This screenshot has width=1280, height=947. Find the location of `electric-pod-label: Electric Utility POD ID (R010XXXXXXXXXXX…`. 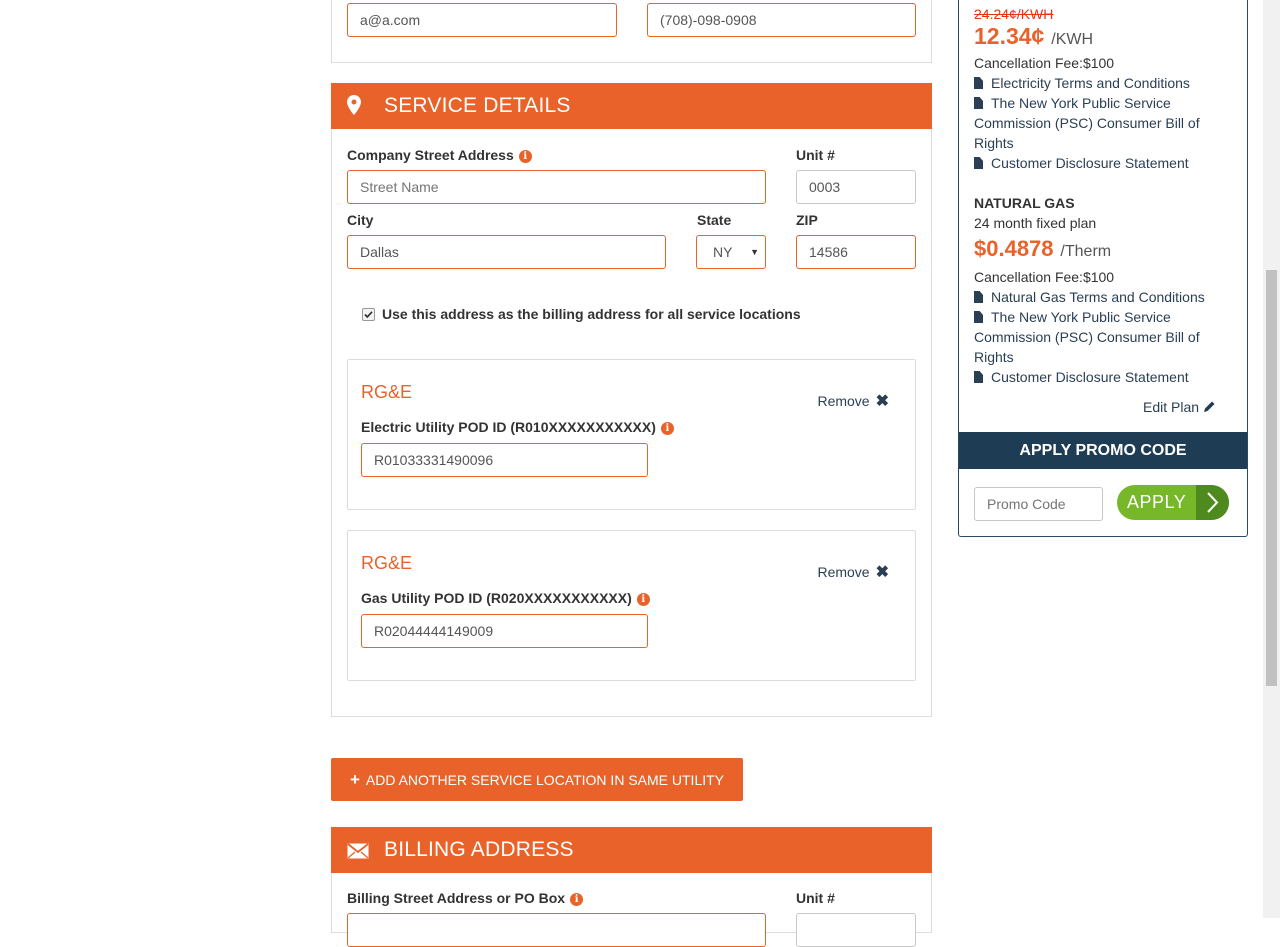

electric-pod-label: Electric Utility POD ID (R010XXXXXXXXXXX… is located at coordinates (517, 427).